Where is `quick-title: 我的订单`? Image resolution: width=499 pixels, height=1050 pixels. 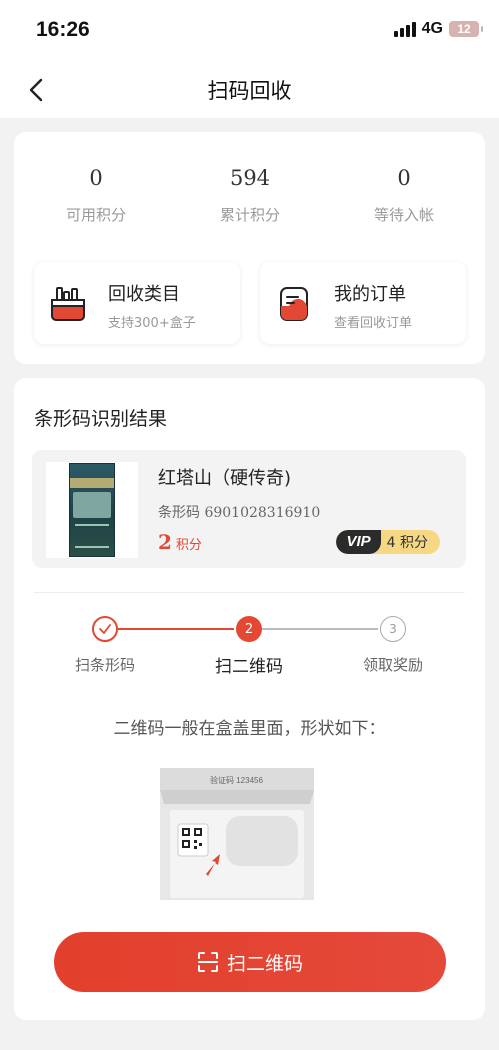
quick-title: 我的订单 is located at coordinates (370, 294).